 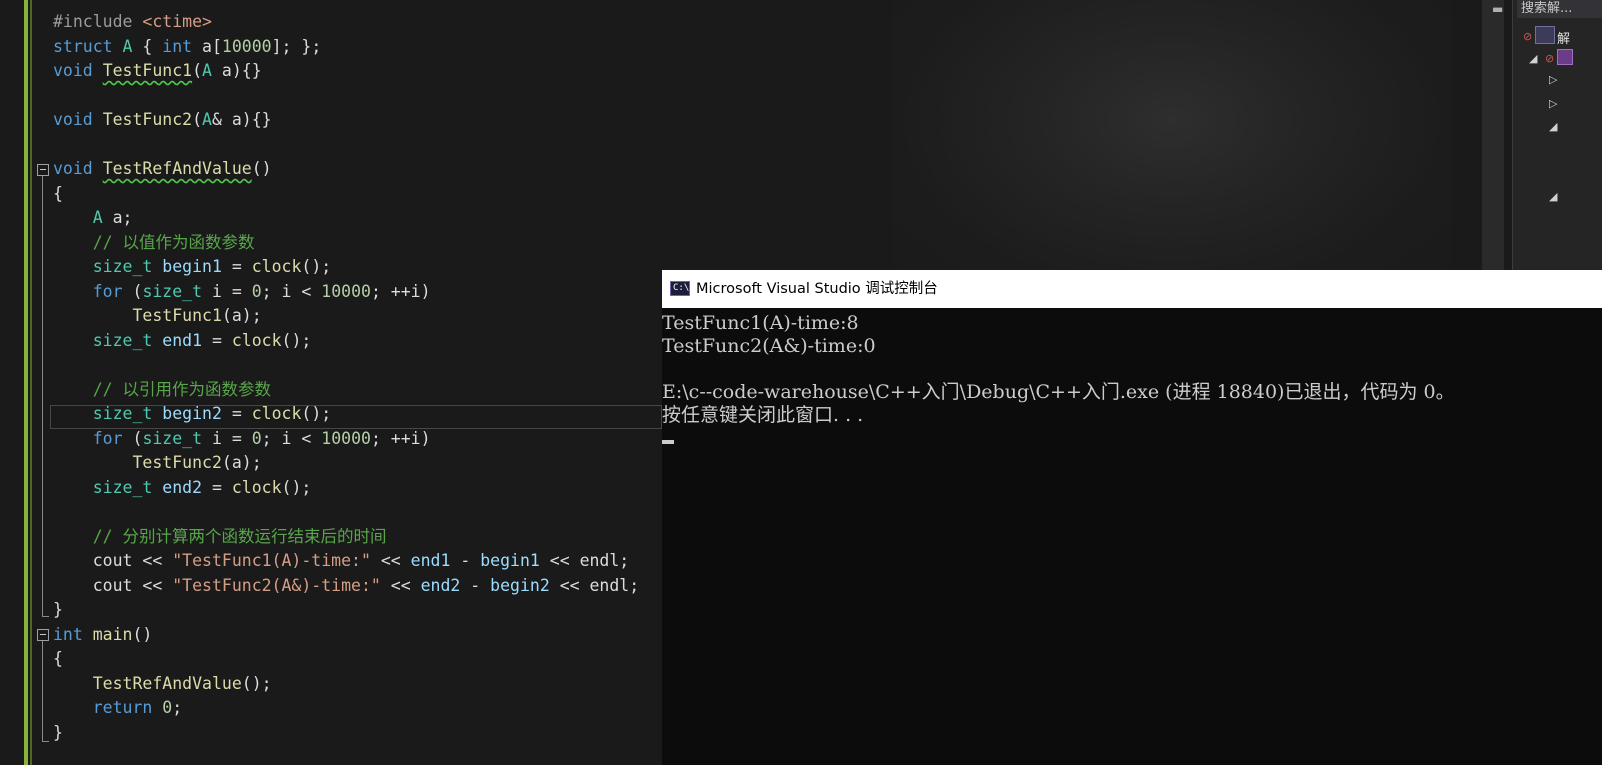 What do you see at coordinates (769, 346) in the screenshot?
I see `console-output-line: TestFunc2(A&)-time:0` at bounding box center [769, 346].